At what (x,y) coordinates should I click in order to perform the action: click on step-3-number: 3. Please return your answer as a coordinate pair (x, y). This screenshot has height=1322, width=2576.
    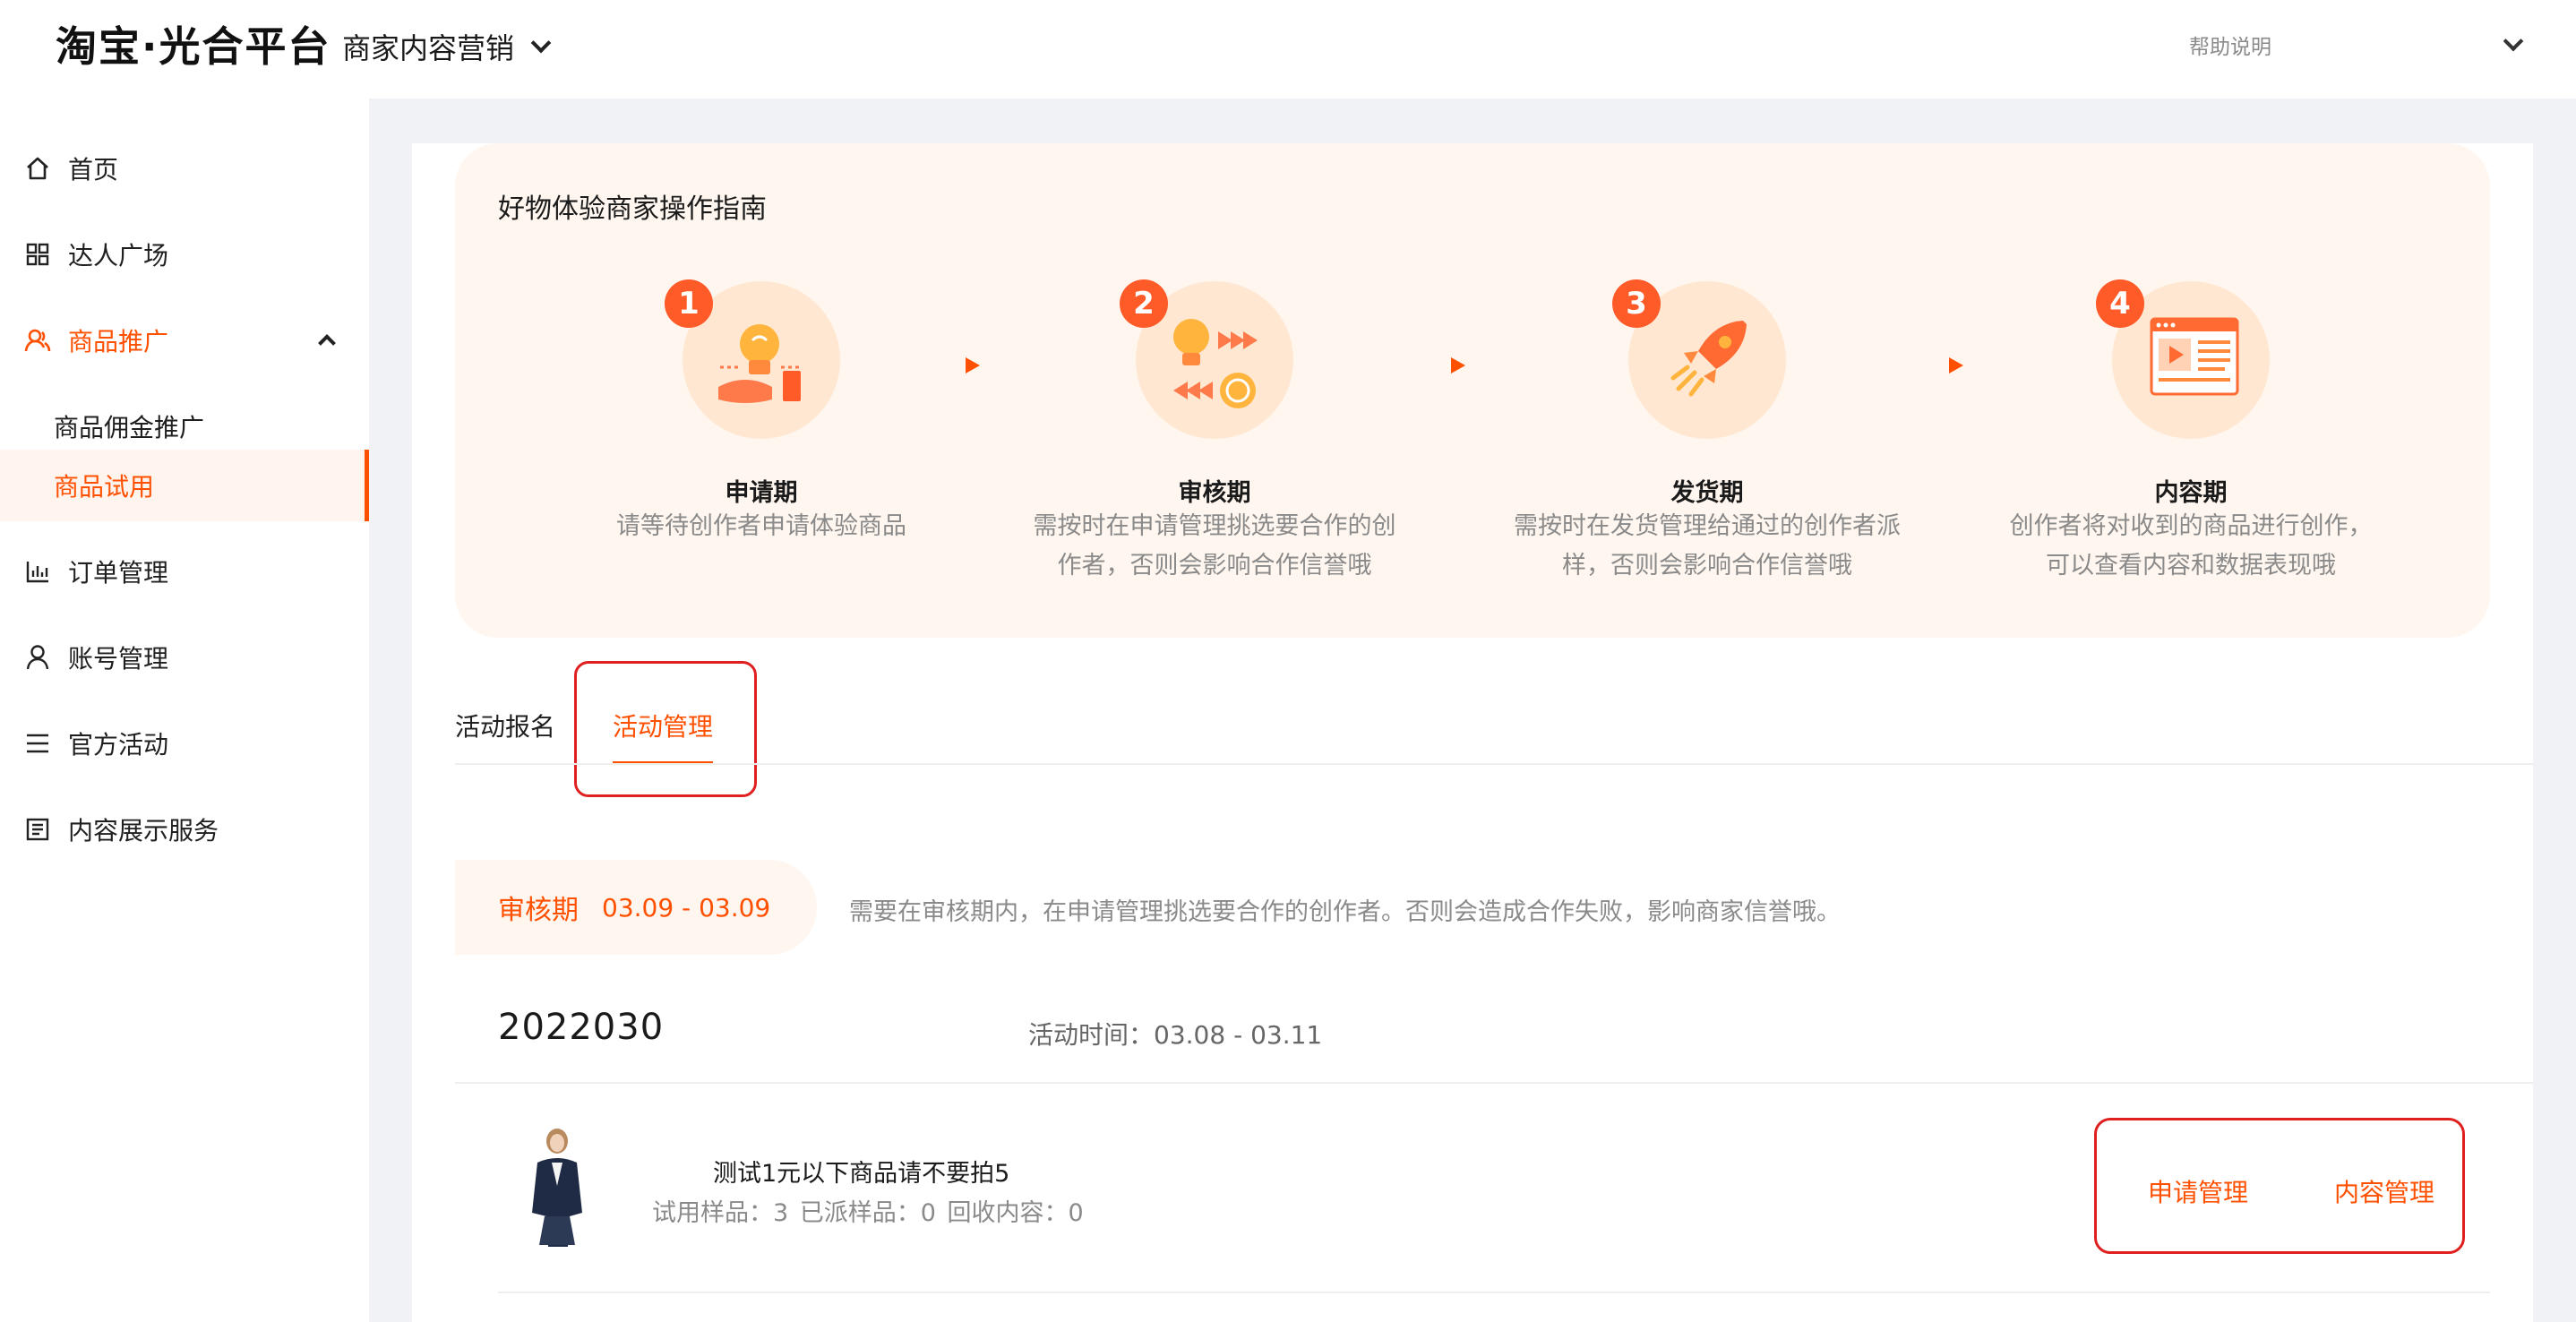
    Looking at the image, I should click on (1636, 304).